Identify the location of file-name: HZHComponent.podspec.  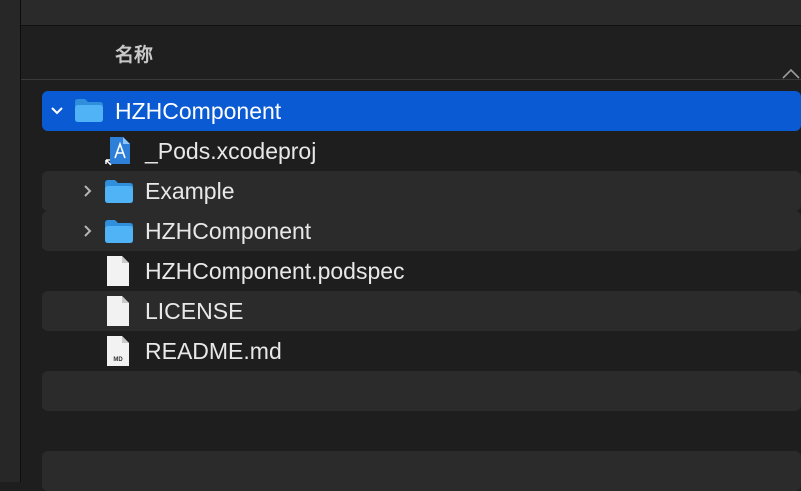
(275, 271).